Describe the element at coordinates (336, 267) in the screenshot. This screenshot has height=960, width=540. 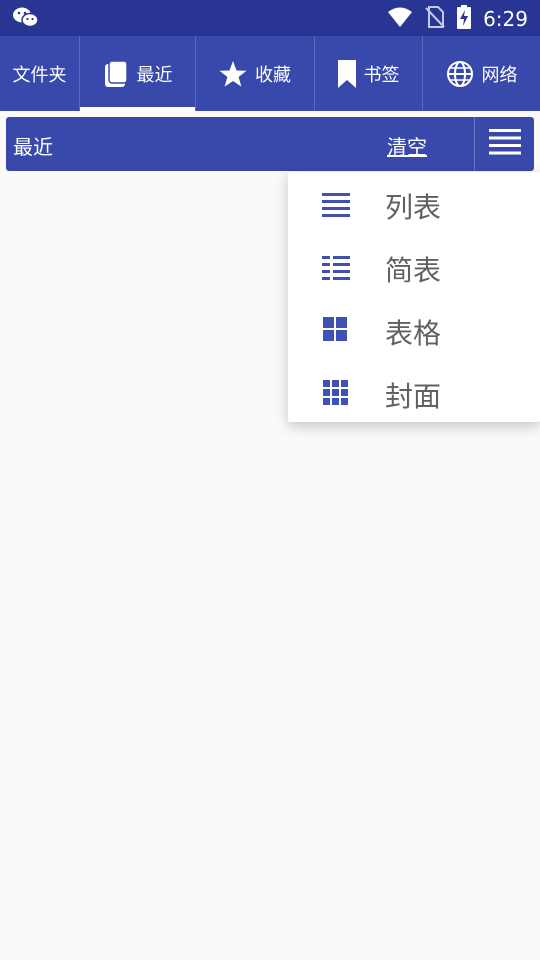
I see `compact-list-icon` at that location.